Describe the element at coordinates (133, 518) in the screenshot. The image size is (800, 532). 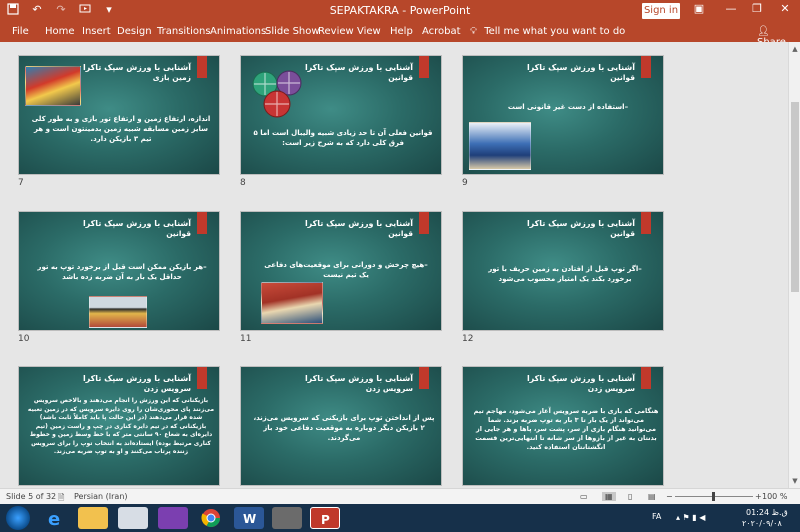
I see `notepad-icon` at that location.